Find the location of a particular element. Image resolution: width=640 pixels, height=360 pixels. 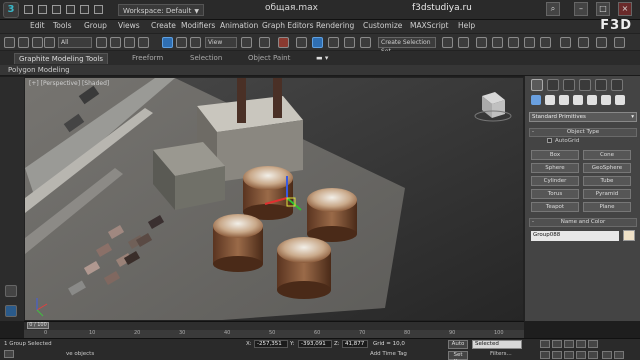

zoom-icon is located at coordinates (545, 355).